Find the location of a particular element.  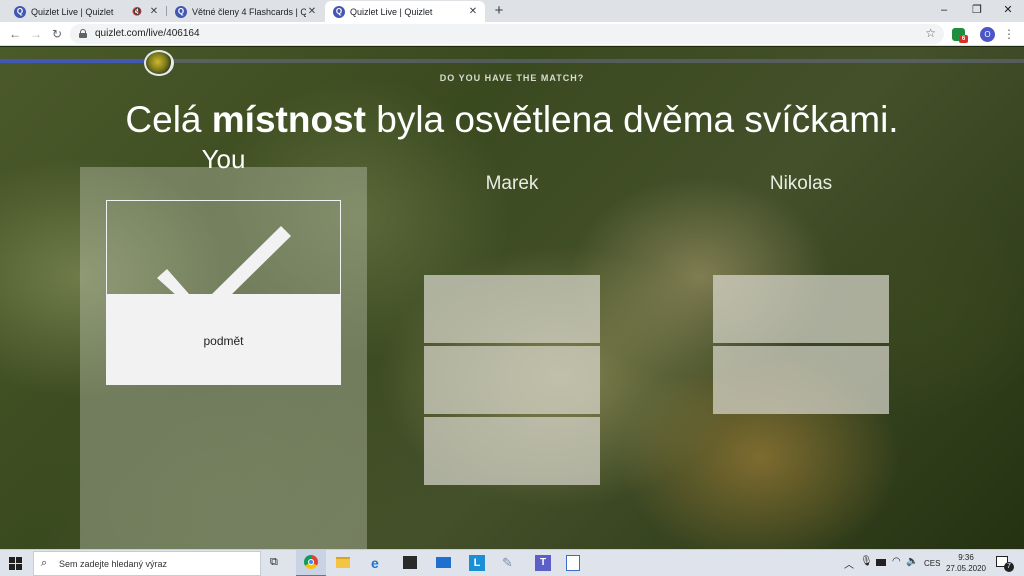

answer-card: podmět is located at coordinates (223, 340).